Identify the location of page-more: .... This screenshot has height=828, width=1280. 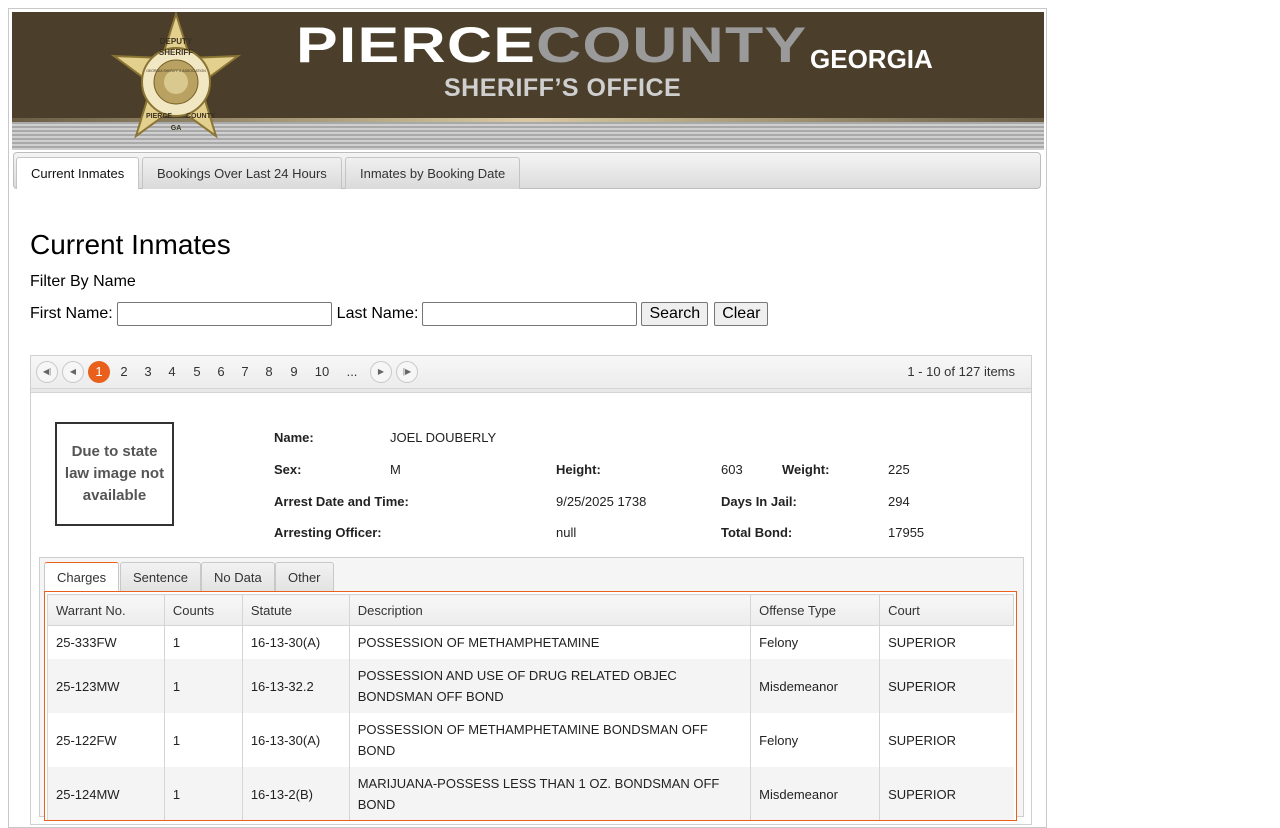
(352, 372).